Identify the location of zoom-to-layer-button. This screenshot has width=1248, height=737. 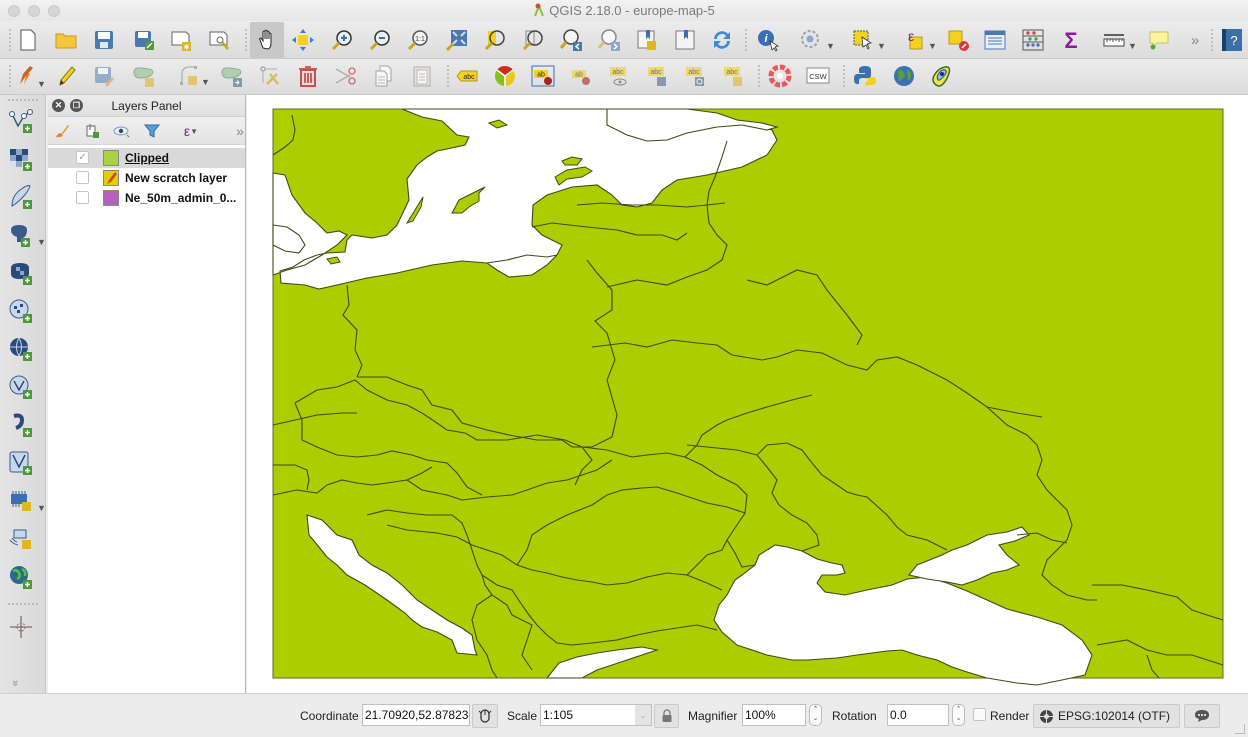
(533, 40).